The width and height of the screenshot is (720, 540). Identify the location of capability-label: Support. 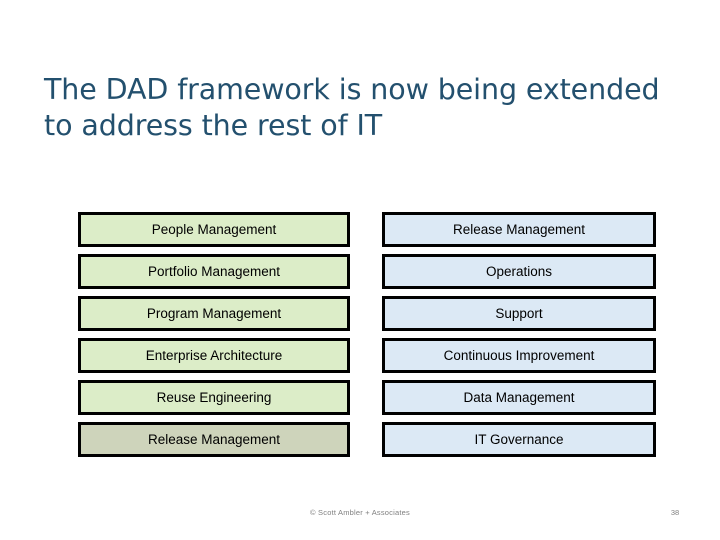
(519, 313).